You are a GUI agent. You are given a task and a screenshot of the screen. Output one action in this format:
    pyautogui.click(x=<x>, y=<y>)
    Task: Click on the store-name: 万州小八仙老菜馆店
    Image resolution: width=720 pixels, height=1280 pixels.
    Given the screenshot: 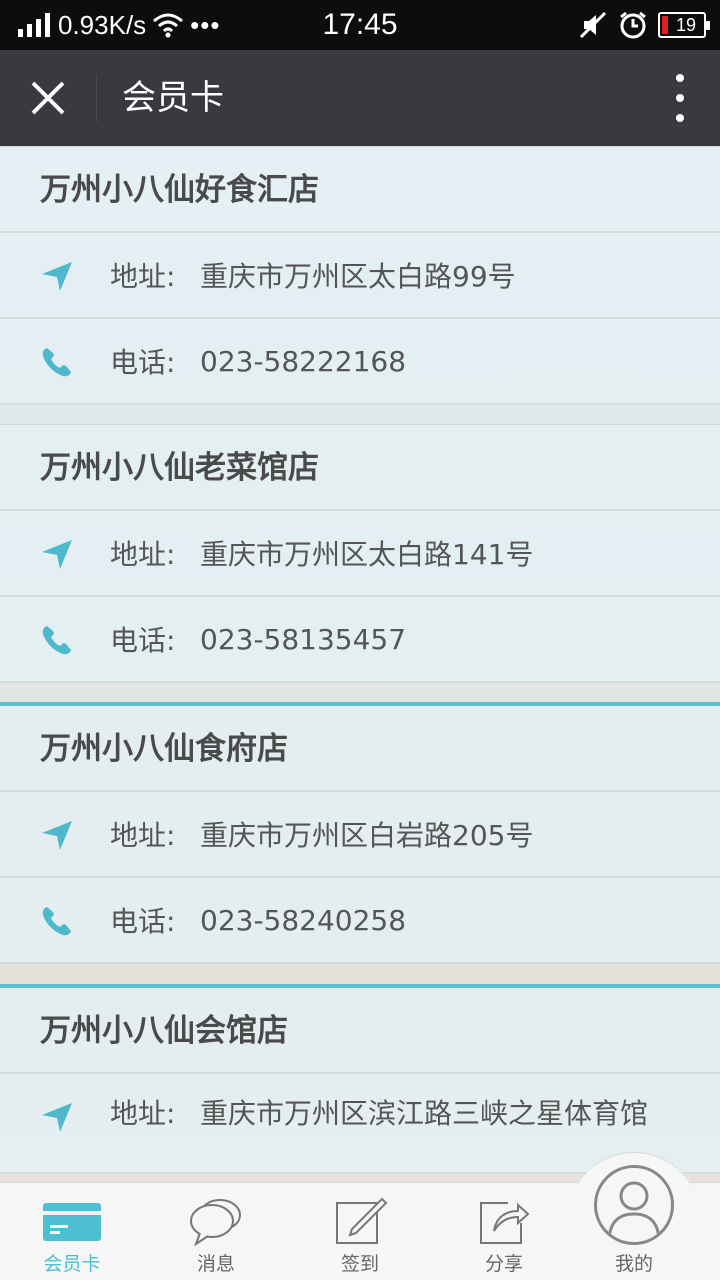 What is the action you would take?
    pyautogui.click(x=360, y=468)
    